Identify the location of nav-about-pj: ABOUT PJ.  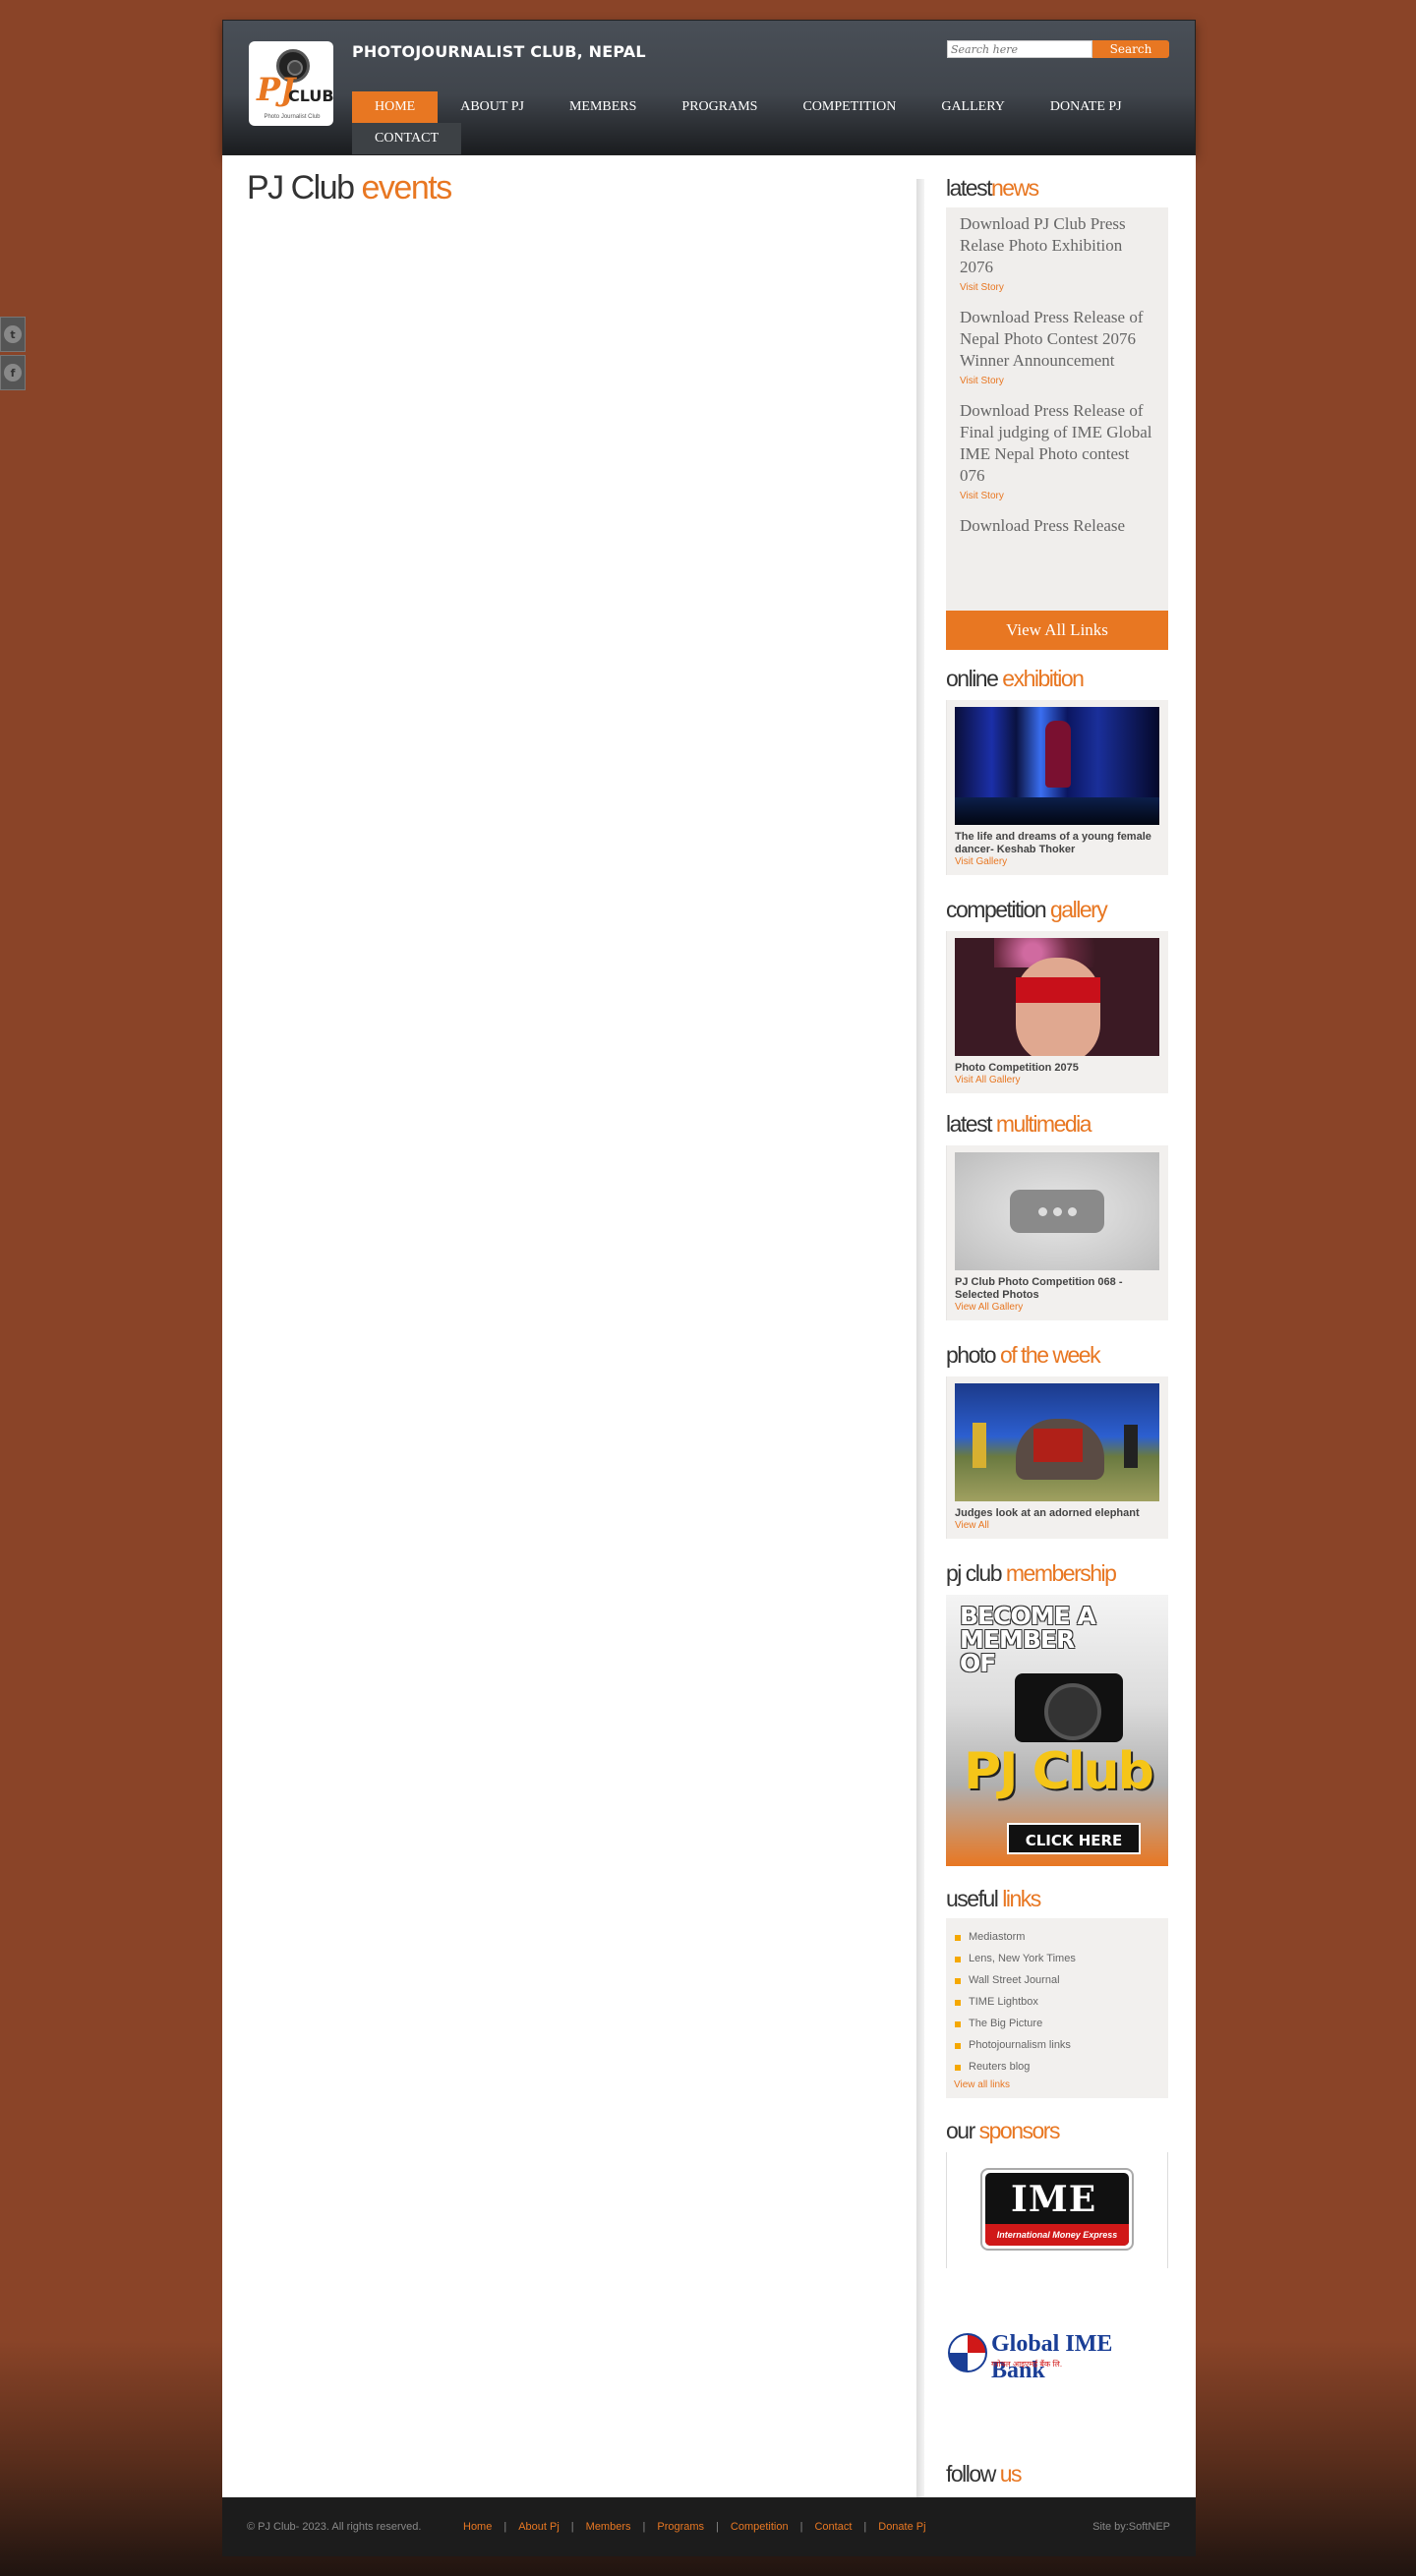
(492, 107).